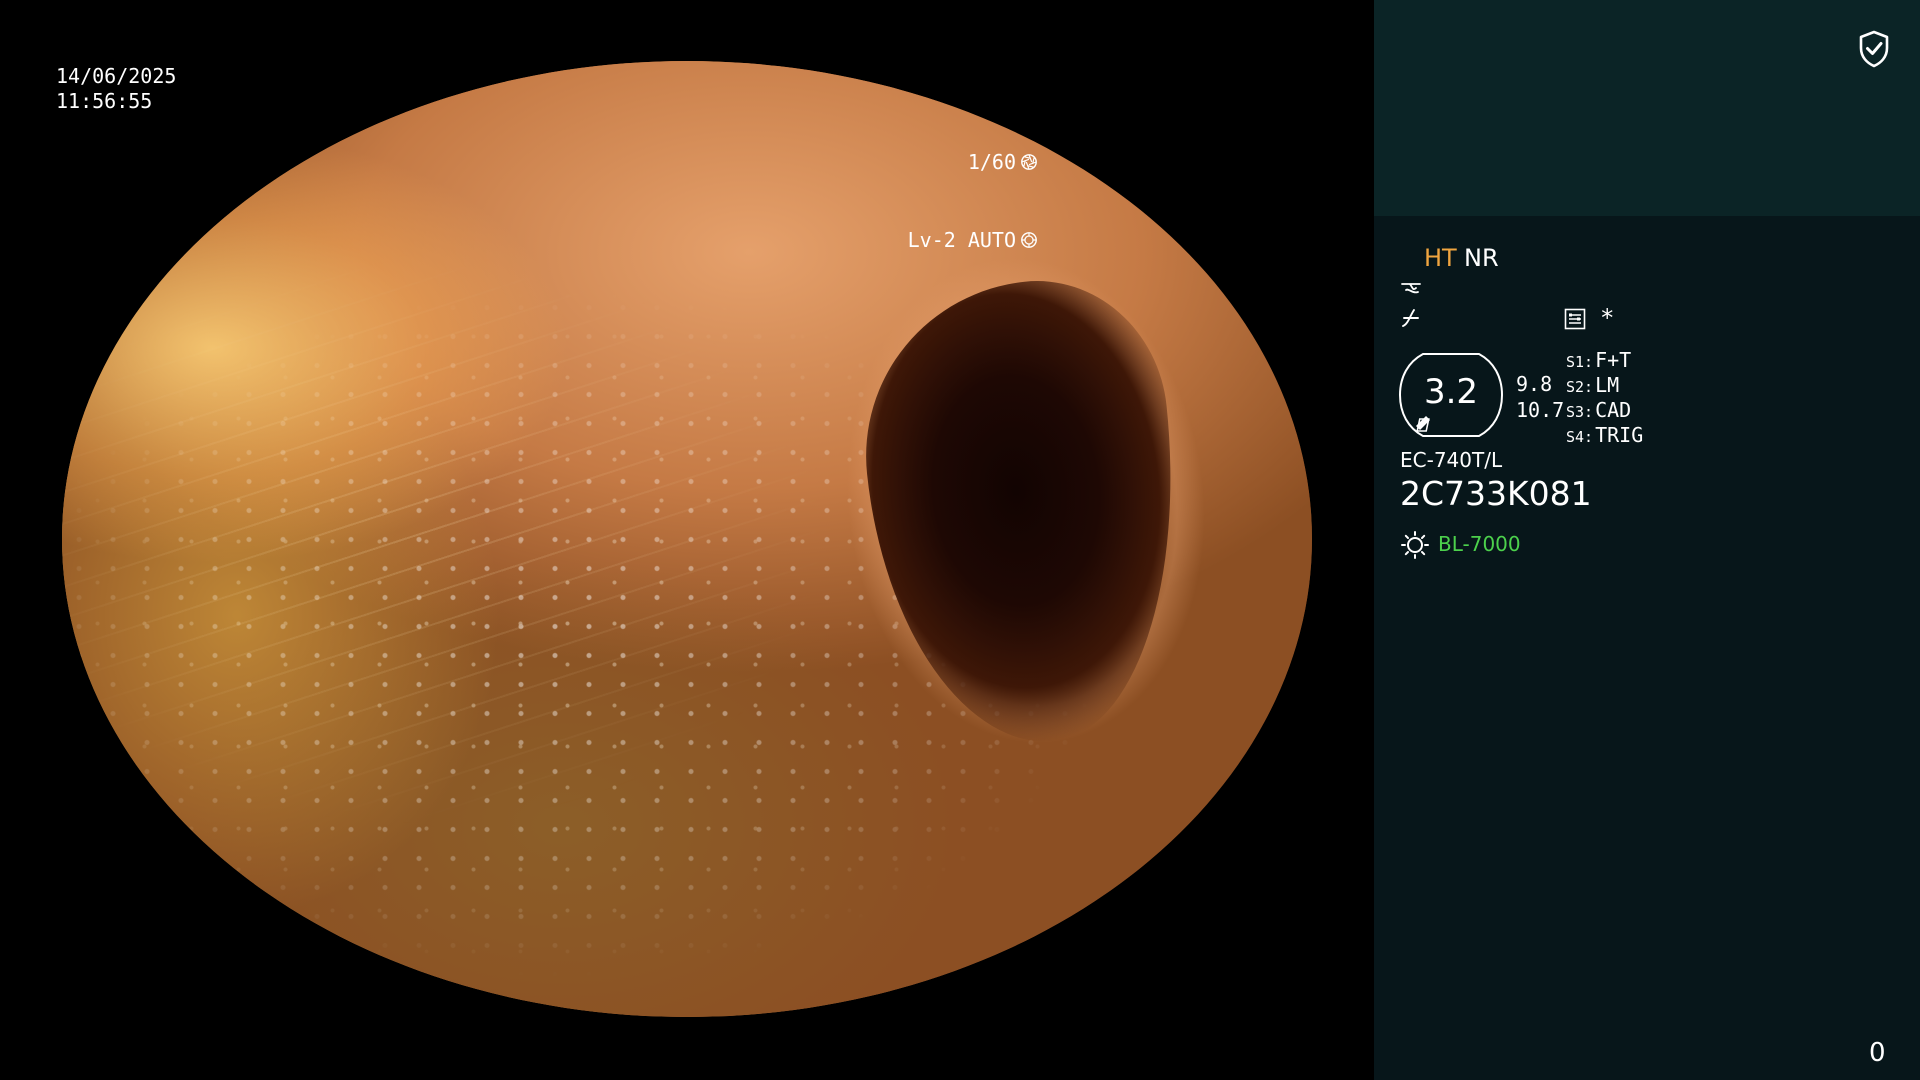 The image size is (1920, 1080). What do you see at coordinates (1877, 1053) in the screenshot?
I see `image-counter: 0` at bounding box center [1877, 1053].